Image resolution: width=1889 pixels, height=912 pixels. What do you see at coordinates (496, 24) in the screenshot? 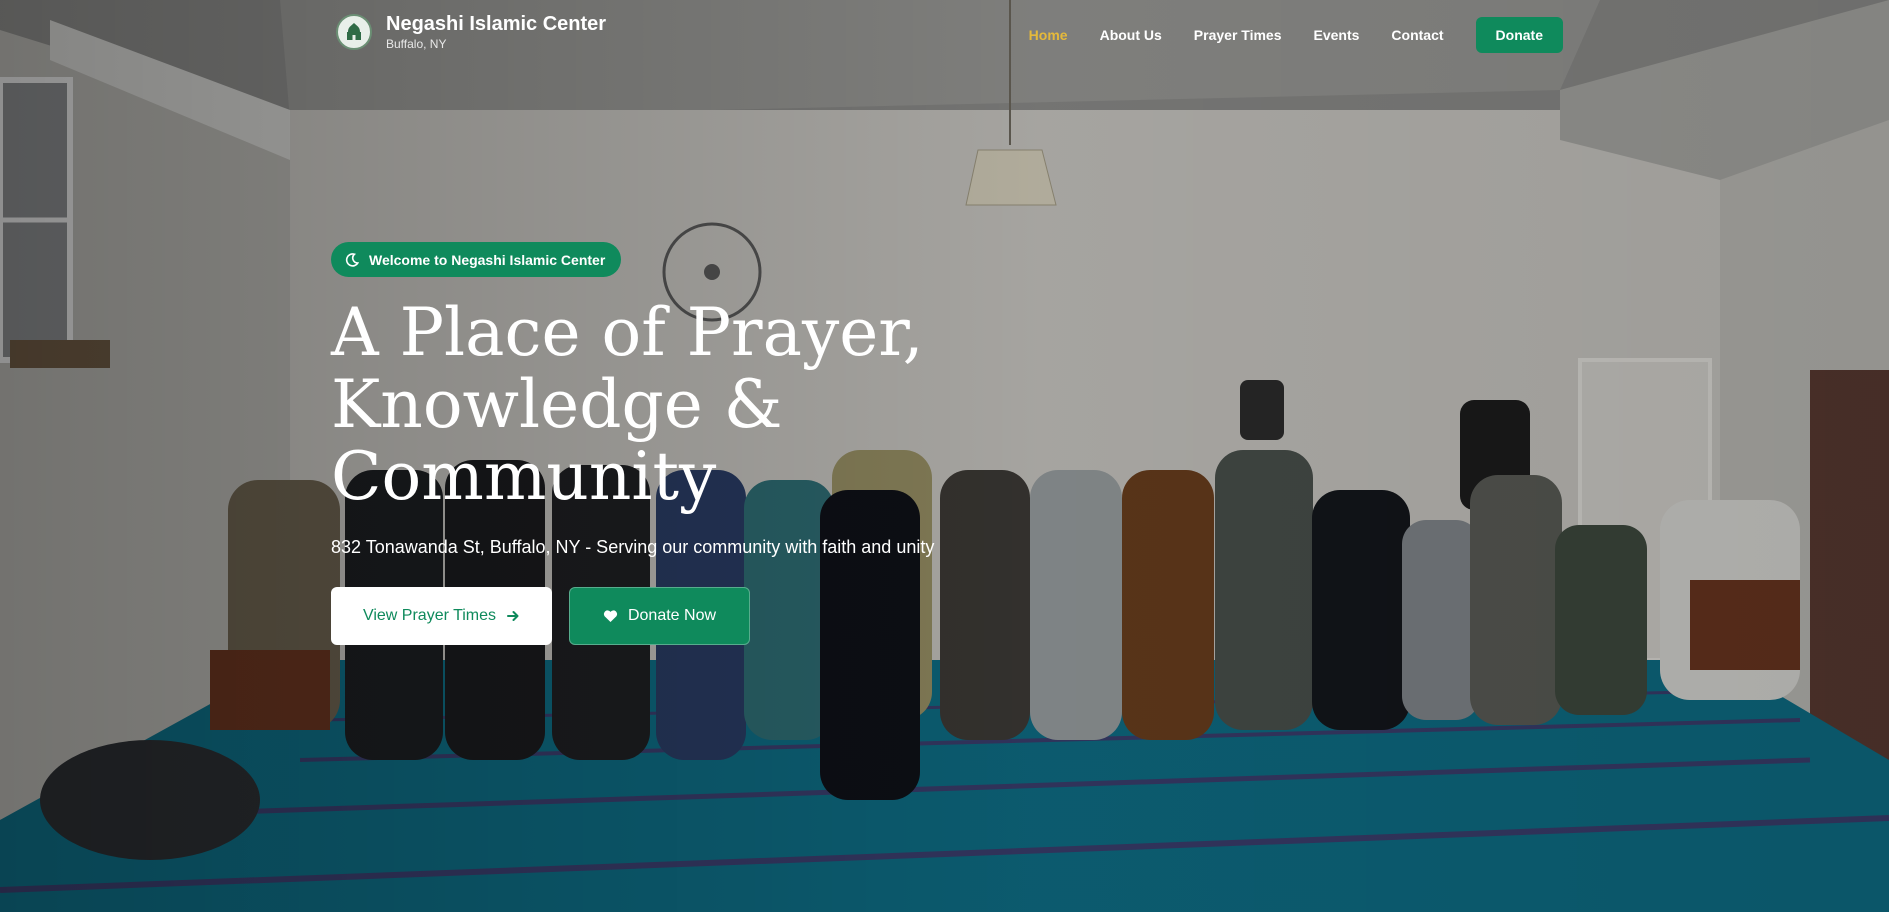
I see `brand-name: Negashi Islamic Center` at bounding box center [496, 24].